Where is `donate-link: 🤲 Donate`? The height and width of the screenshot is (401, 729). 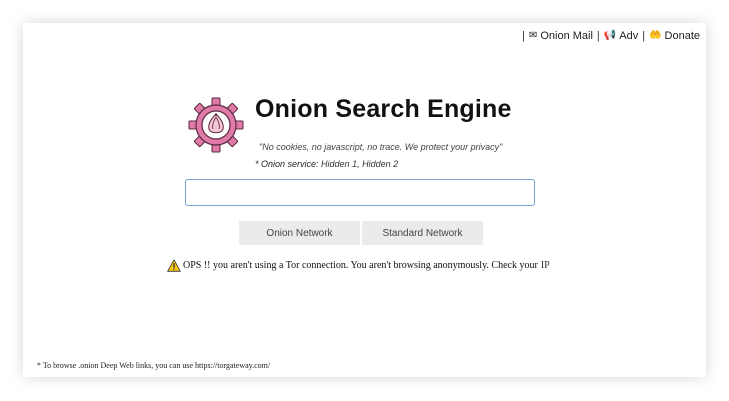 donate-link: 🤲 Donate is located at coordinates (674, 36).